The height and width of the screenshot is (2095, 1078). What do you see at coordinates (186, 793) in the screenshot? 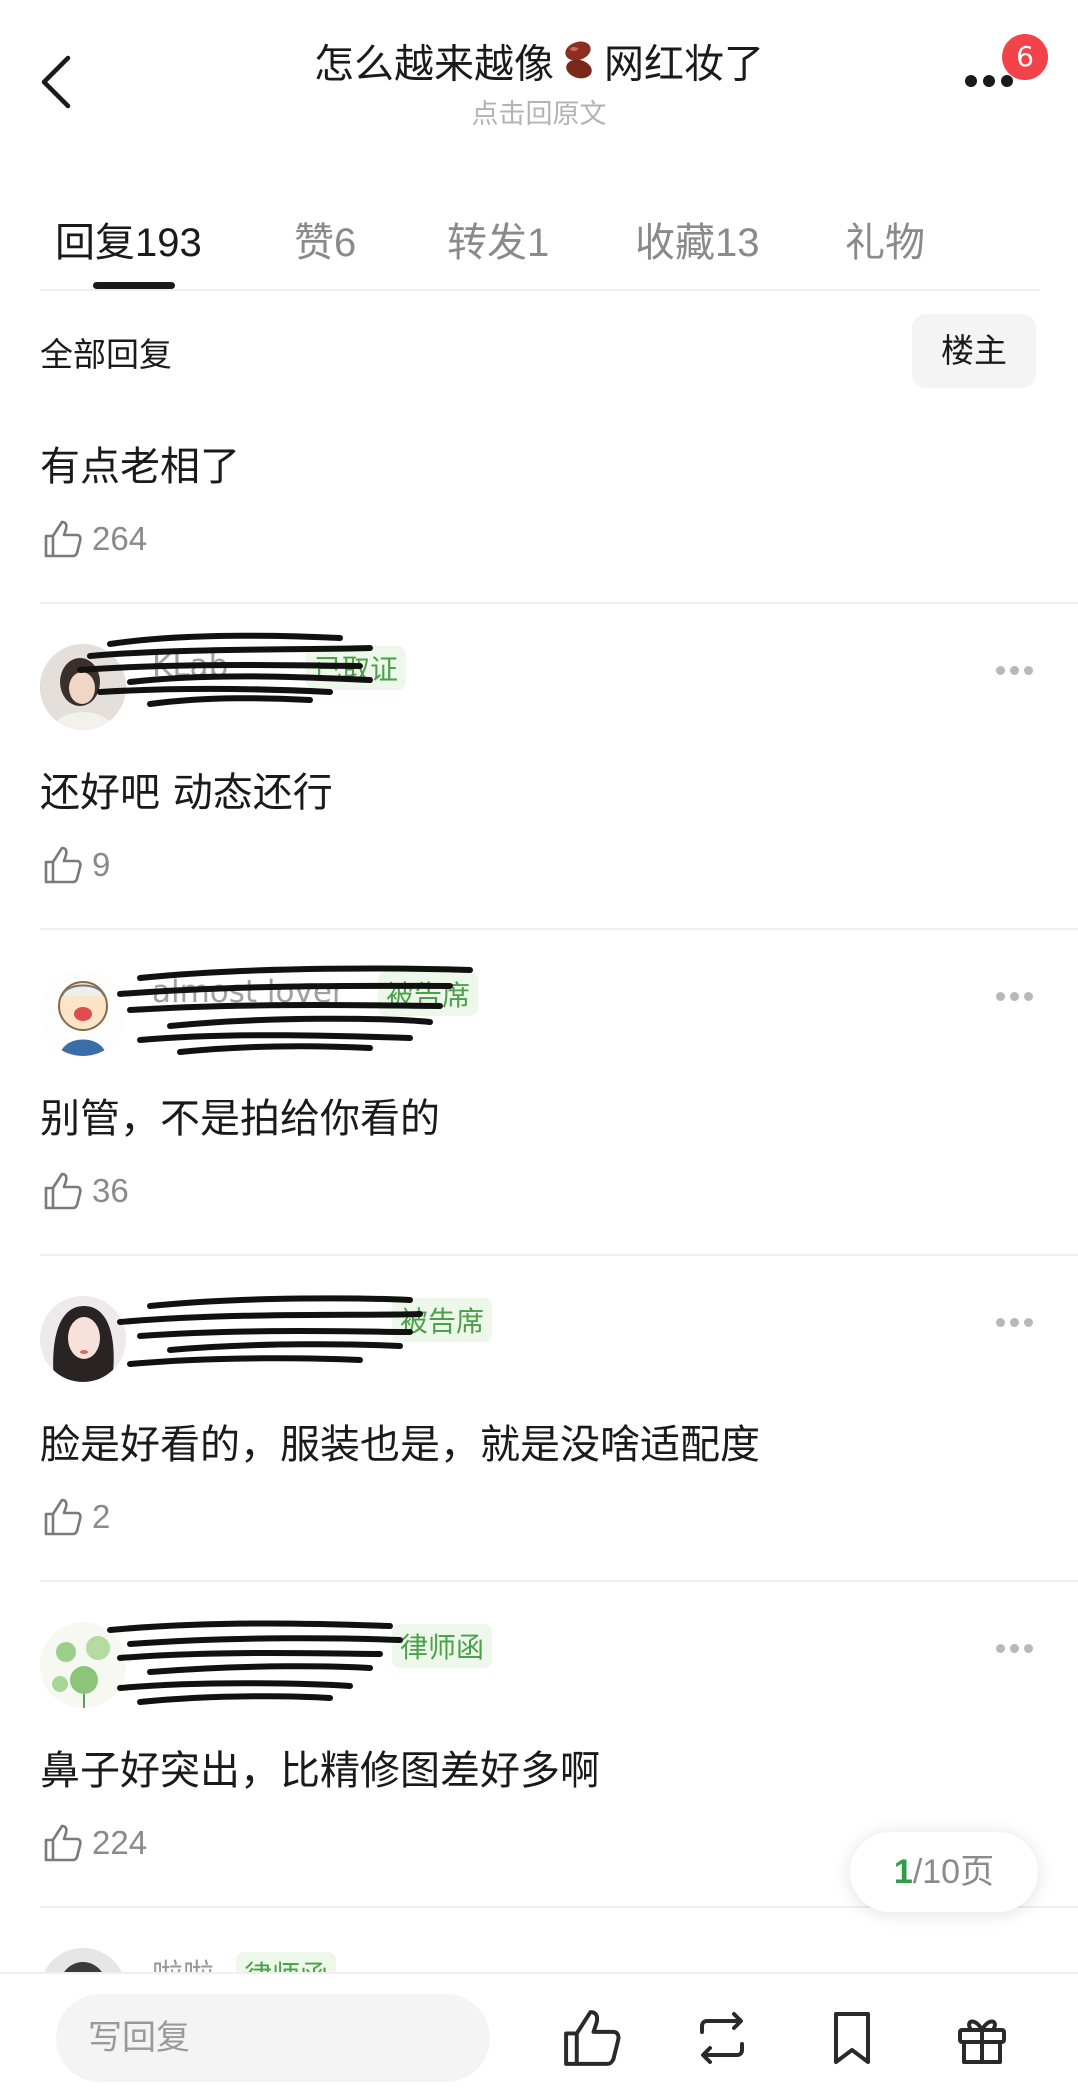
I see `comment-text: 还好吧 动态还行` at bounding box center [186, 793].